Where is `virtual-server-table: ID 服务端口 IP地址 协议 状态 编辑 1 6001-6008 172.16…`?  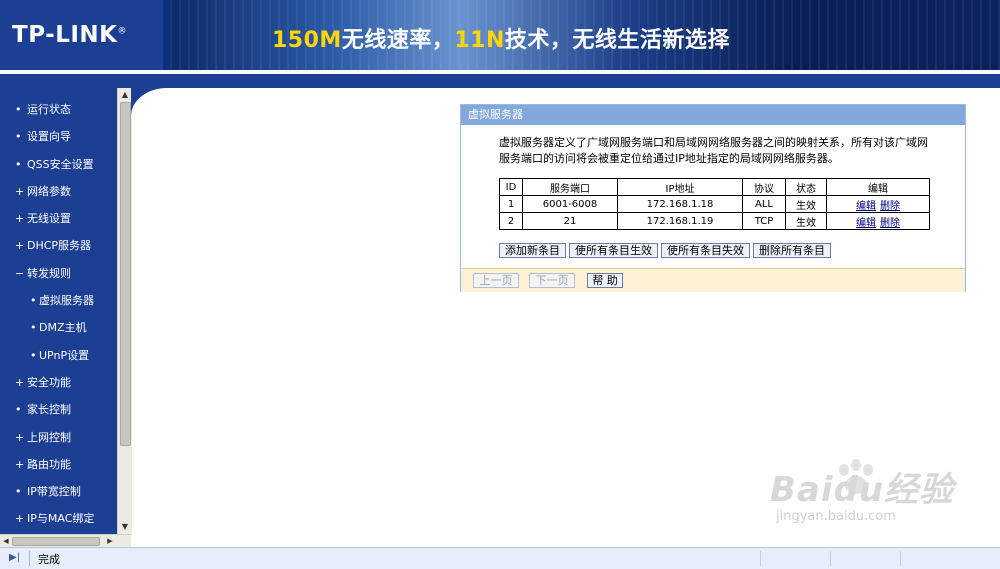
virtual-server-table: ID 服务端口 IP地址 协议 状态 编辑 1 6001-6008 172.16… is located at coordinates (714, 204).